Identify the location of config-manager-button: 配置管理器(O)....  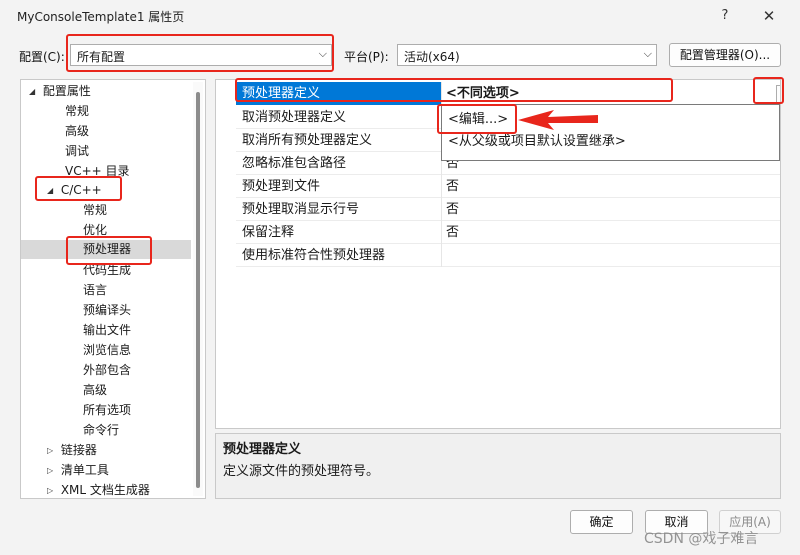
(725, 55).